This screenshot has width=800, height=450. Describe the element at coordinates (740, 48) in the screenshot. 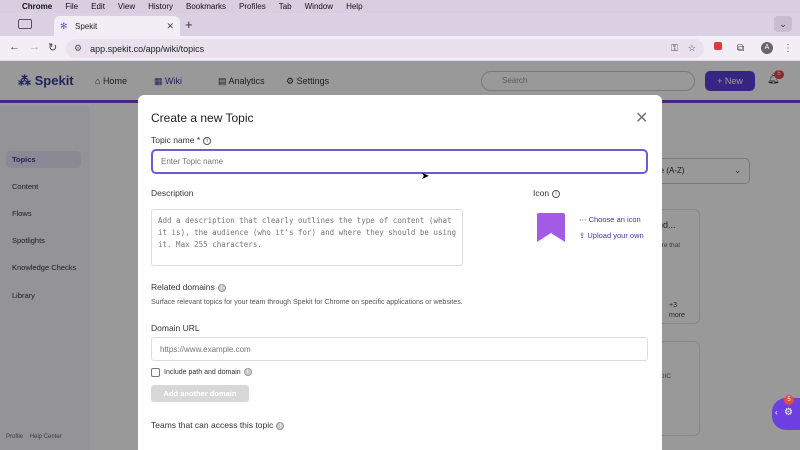

I see `extensions-puzzle-icon: ⧉` at that location.